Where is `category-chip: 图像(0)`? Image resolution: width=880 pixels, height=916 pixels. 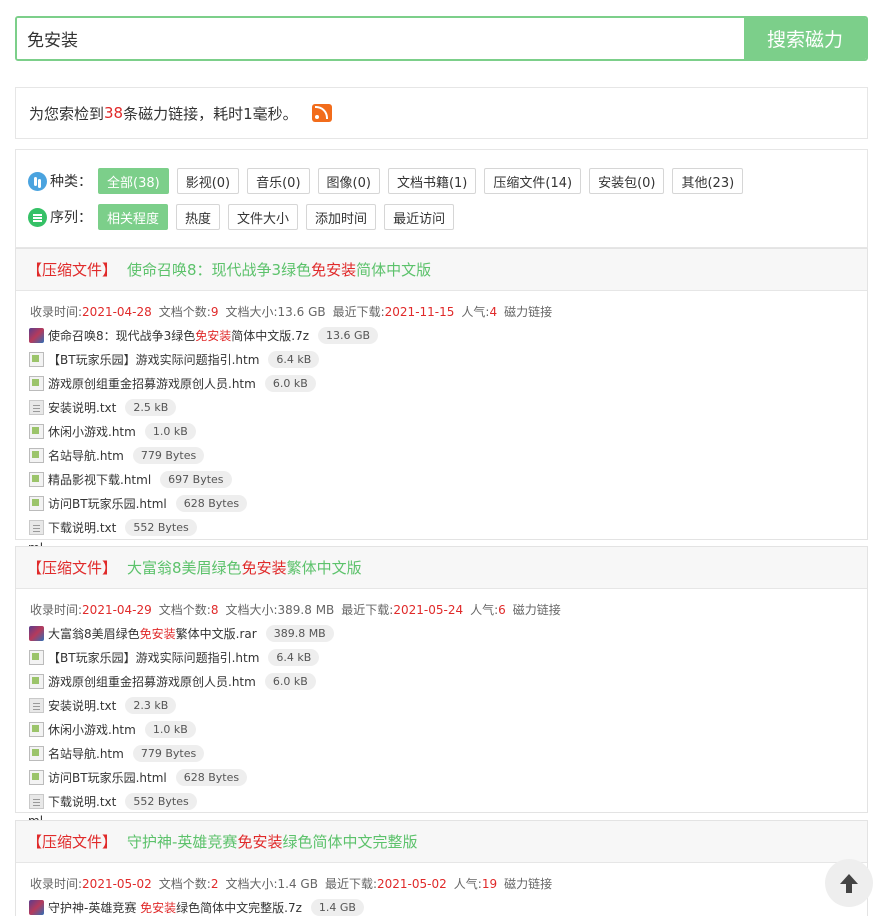
category-chip: 图像(0) is located at coordinates (348, 181).